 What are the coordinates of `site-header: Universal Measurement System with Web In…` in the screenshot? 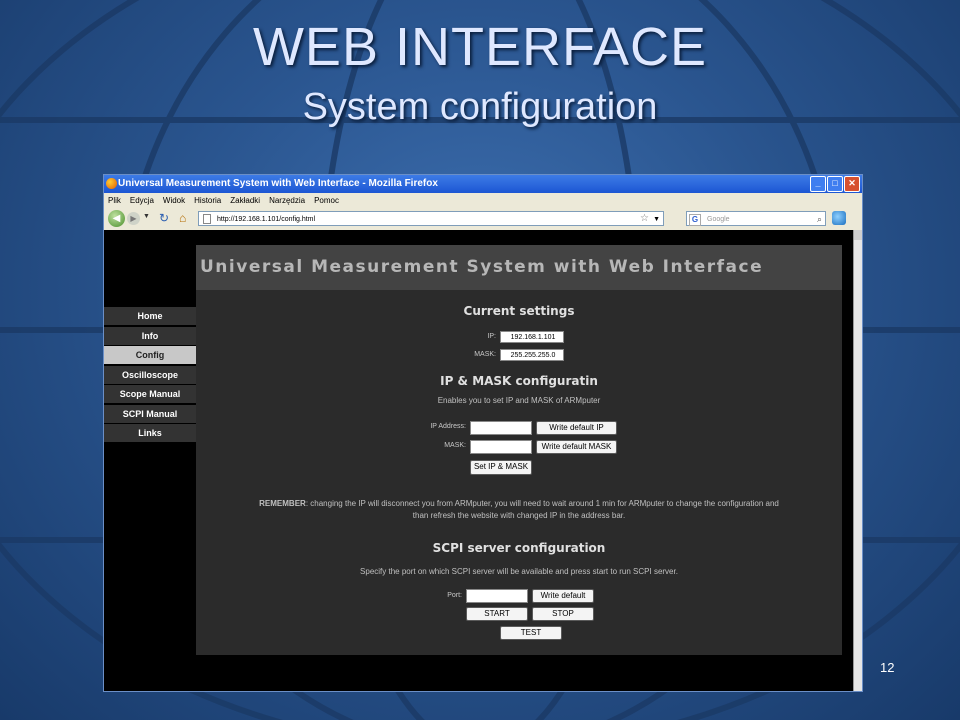 It's located at (519, 267).